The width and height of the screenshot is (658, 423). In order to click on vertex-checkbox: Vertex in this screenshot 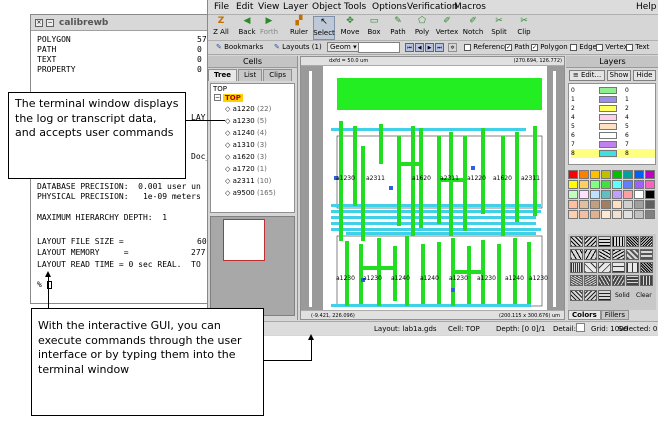, I will do `click(612, 47)`.